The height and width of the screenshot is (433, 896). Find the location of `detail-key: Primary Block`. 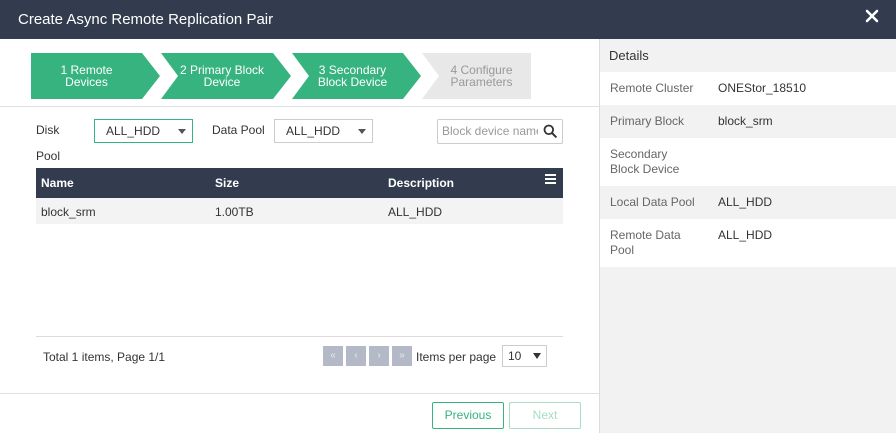

detail-key: Primary Block is located at coordinates (647, 121).